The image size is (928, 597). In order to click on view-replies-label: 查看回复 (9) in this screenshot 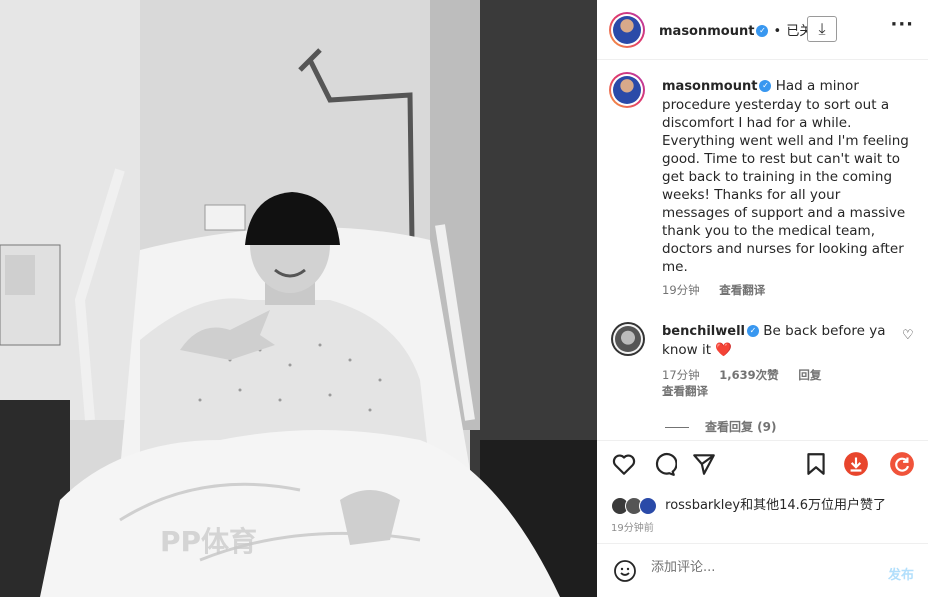, I will do `click(741, 427)`.